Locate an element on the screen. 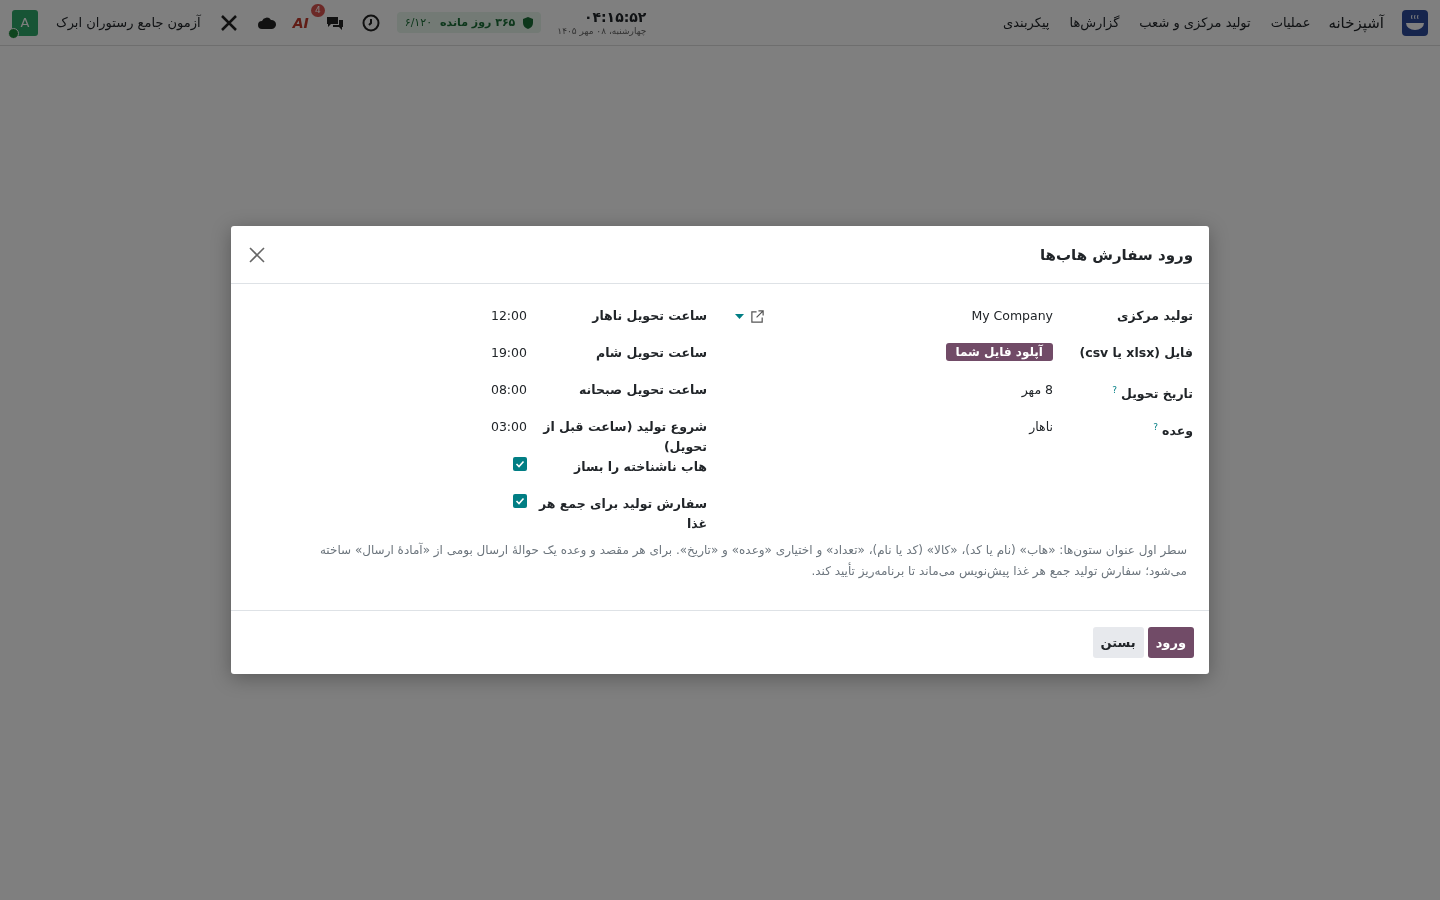 The width and height of the screenshot is (1440, 900). field-label: سفارش تولید برای جمع هر غذا is located at coordinates (622, 514).